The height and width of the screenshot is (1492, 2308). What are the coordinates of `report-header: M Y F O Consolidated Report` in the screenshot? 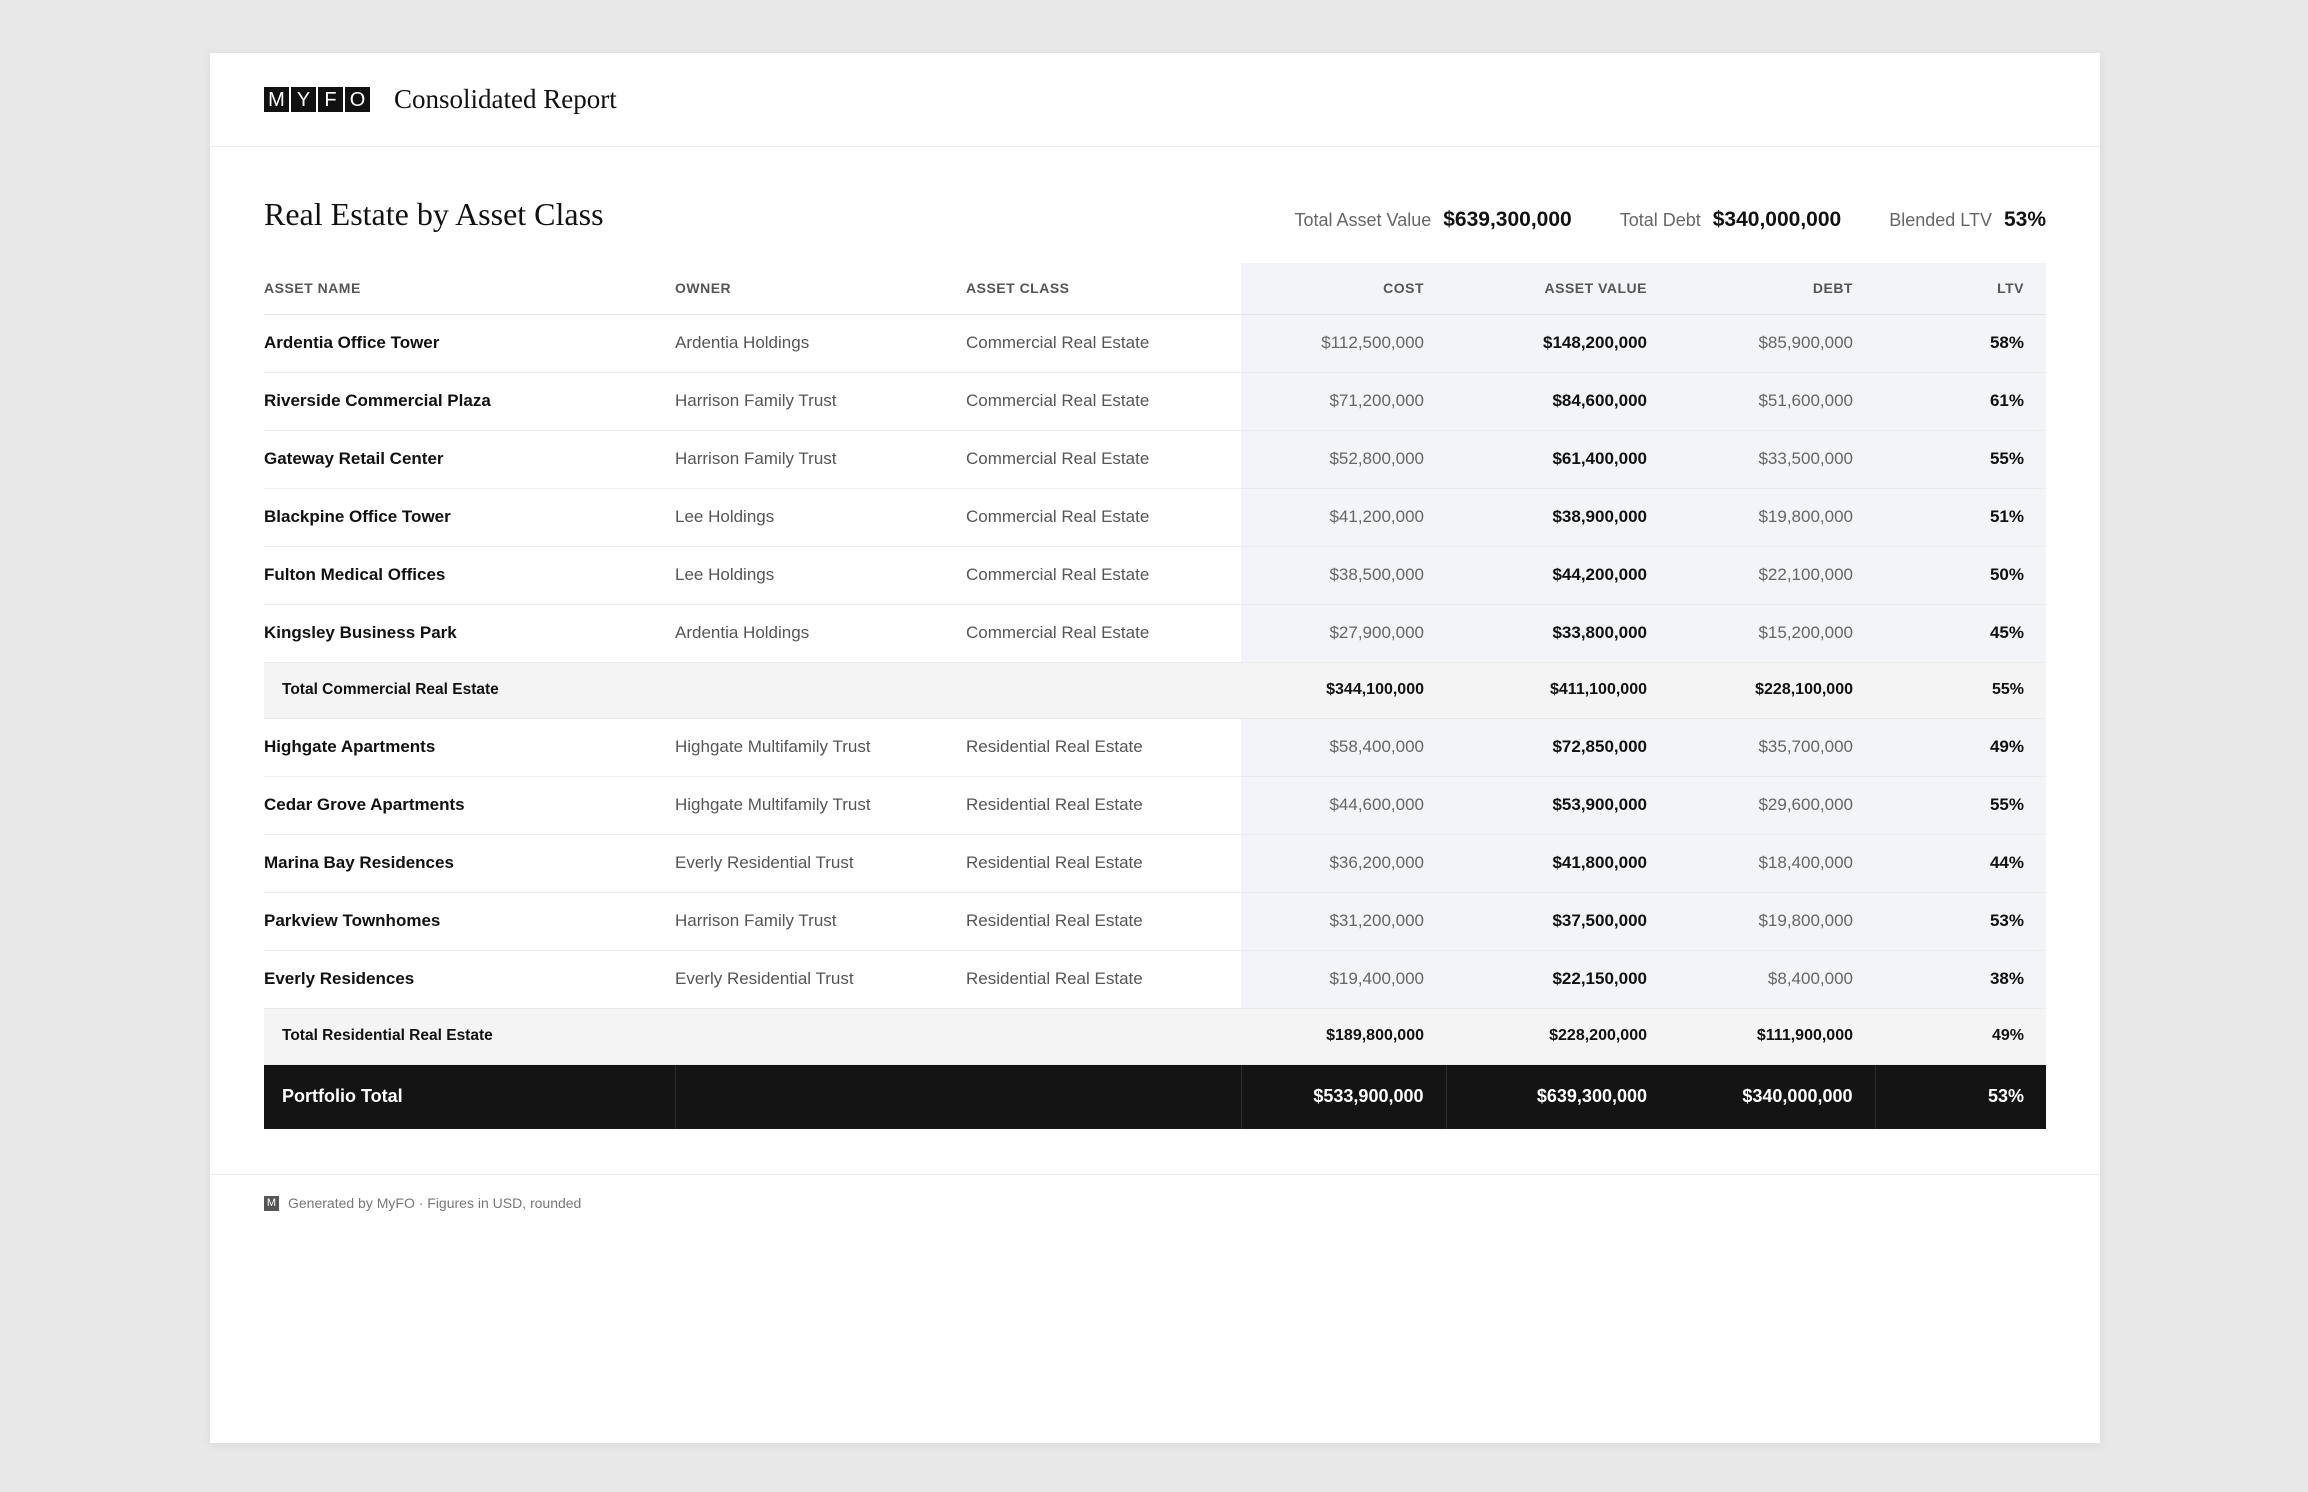 It's located at (1155, 100).